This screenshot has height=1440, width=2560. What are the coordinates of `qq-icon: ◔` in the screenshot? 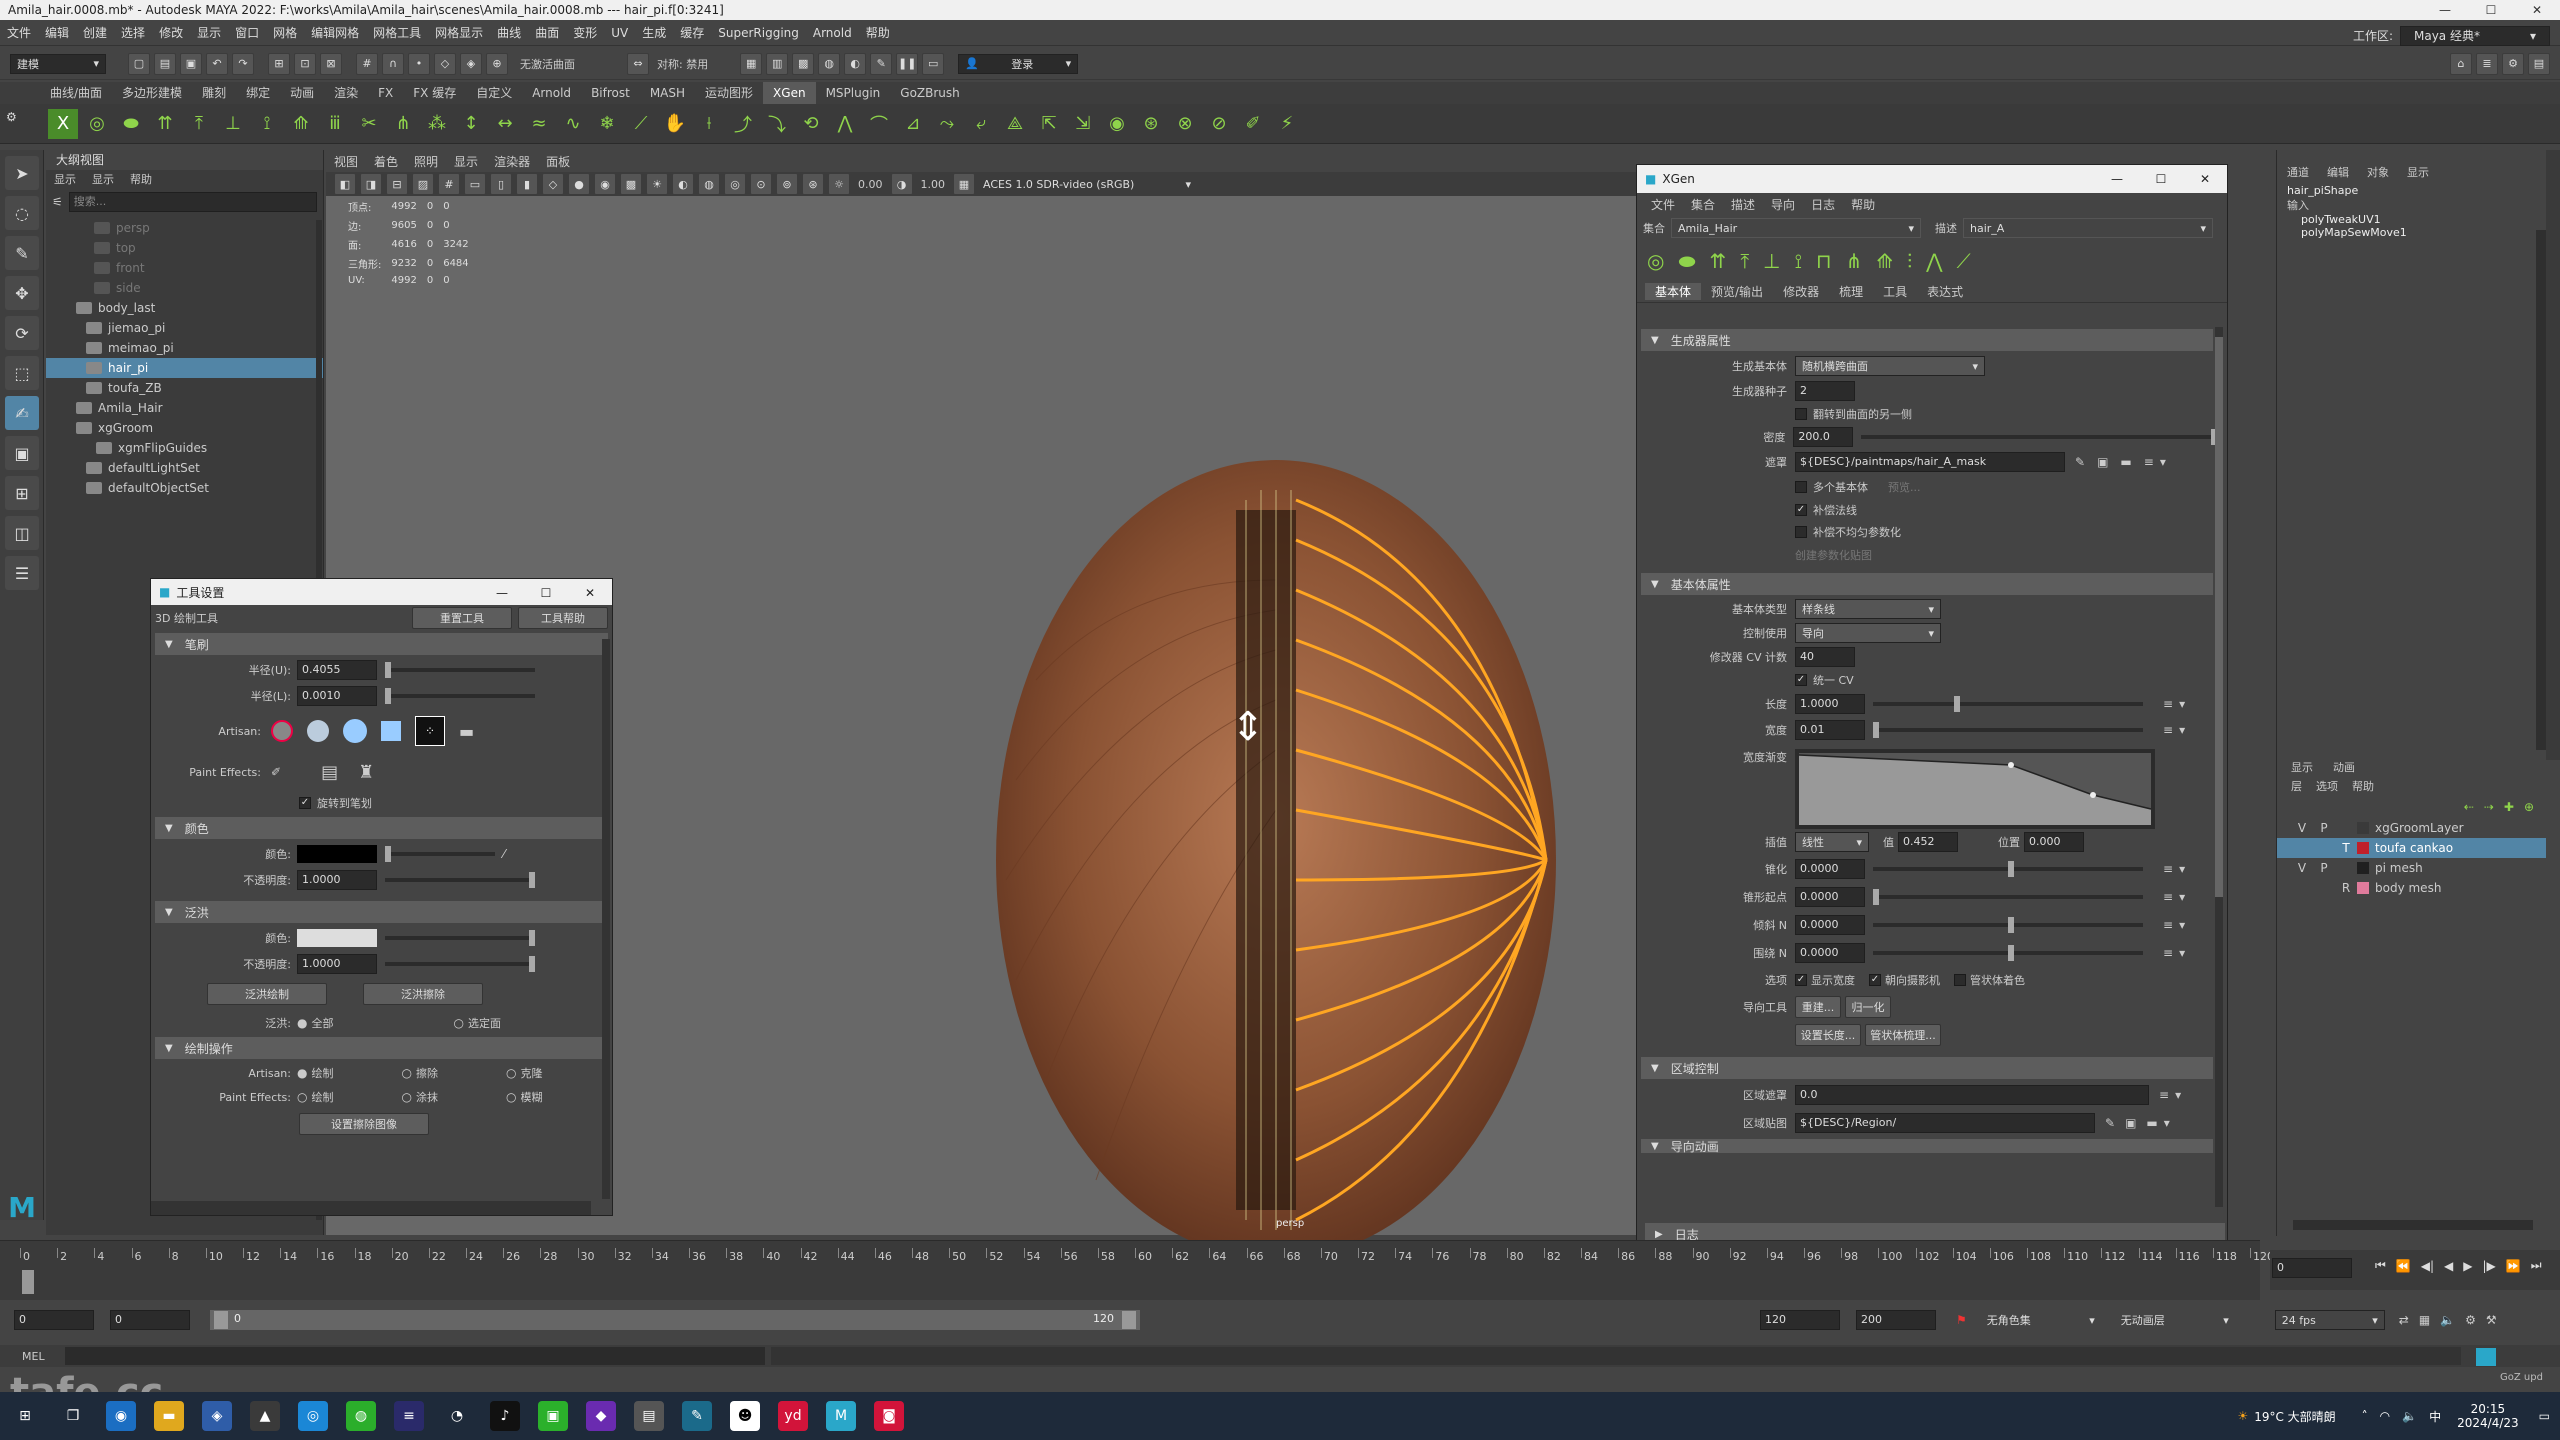 It's located at (457, 1416).